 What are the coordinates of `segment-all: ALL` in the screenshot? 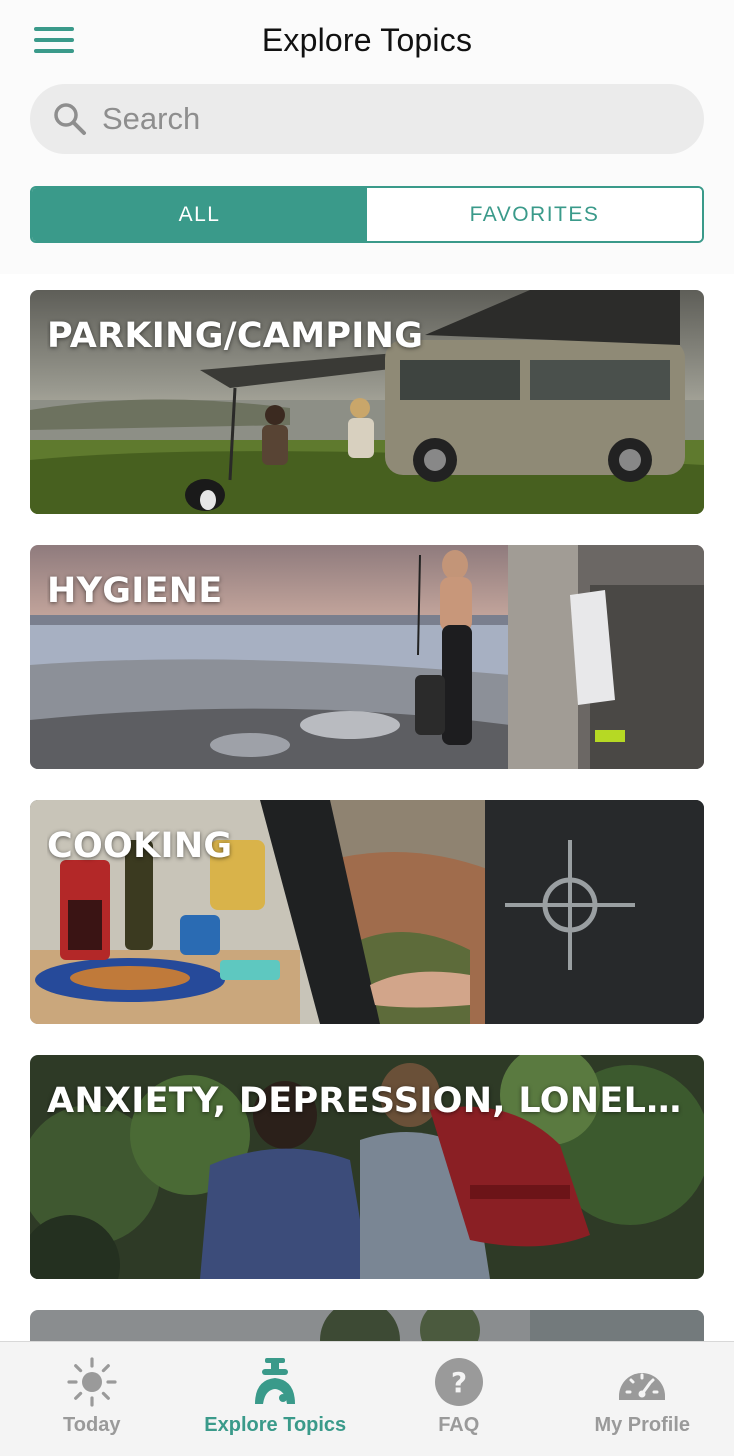 It's located at (199, 214).